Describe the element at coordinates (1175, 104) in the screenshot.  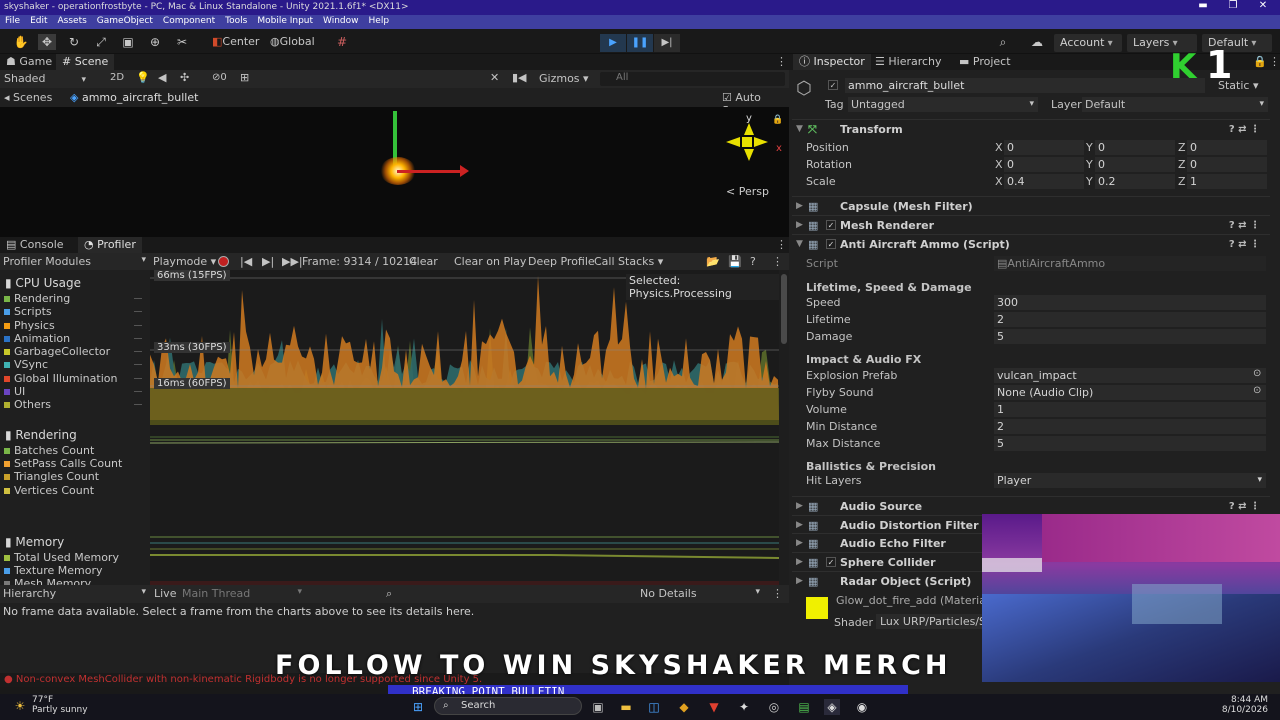
I see `layer-dropdown: Default ▾` at that location.